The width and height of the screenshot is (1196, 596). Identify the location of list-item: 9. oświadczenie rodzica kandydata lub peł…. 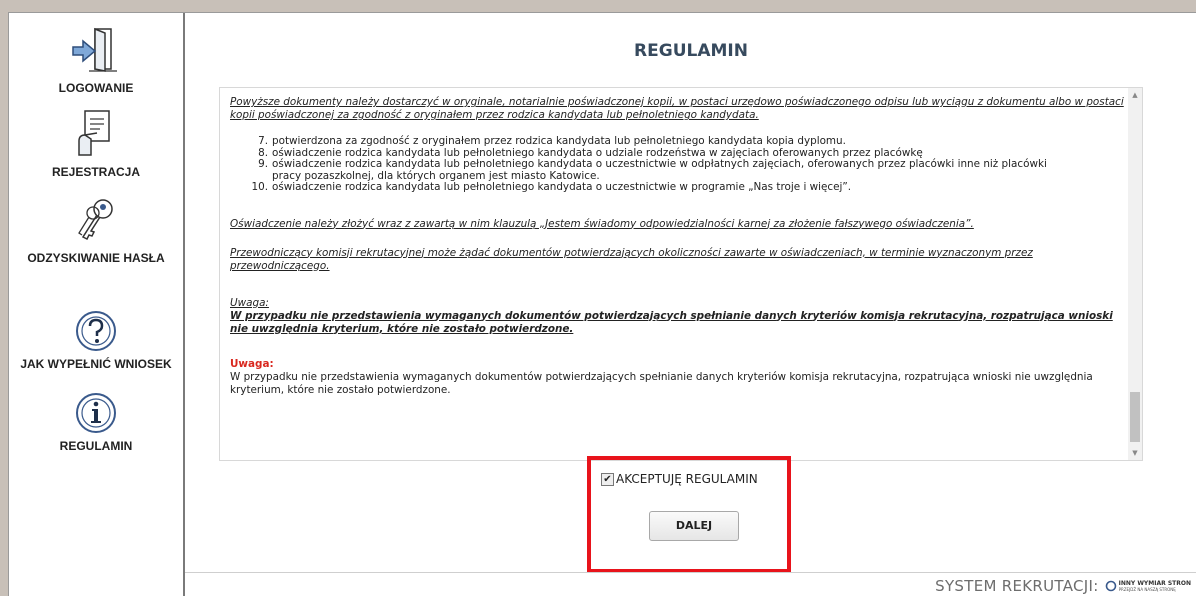
(652, 170).